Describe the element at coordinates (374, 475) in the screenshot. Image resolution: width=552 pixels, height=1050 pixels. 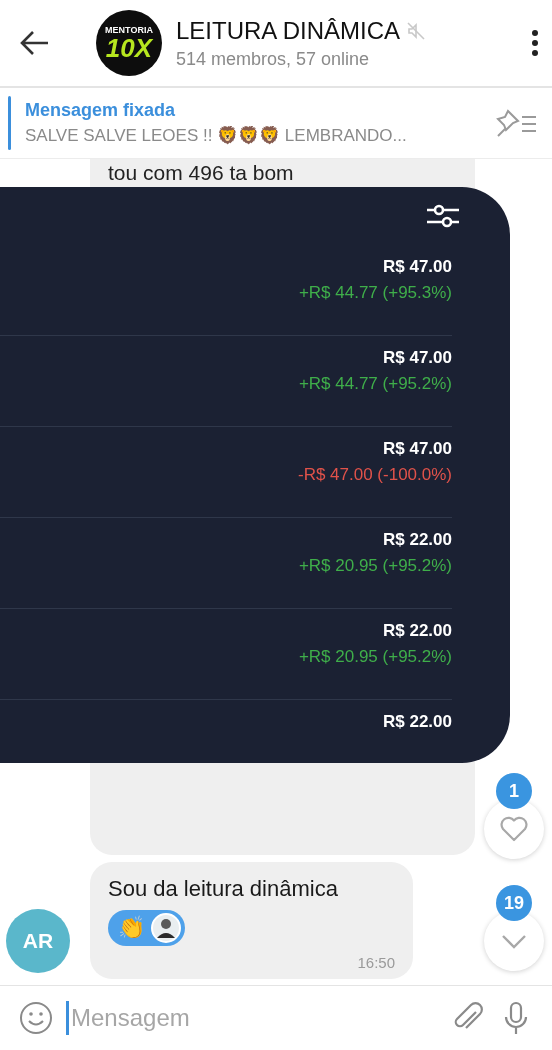
I see `change-text: -R$ 47.00 (-100.0%)` at that location.